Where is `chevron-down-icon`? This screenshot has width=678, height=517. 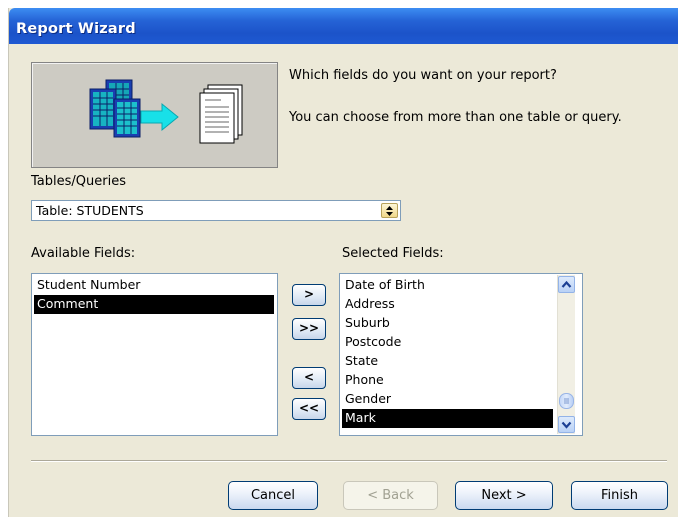 chevron-down-icon is located at coordinates (566, 425).